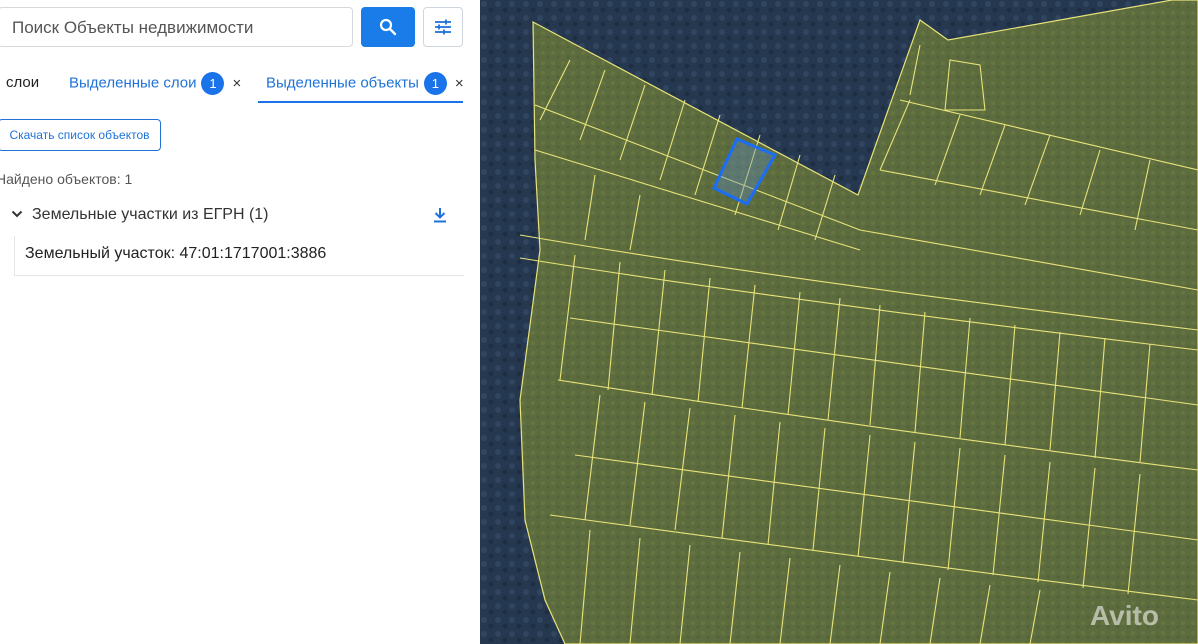 This screenshot has width=1198, height=644. I want to click on search-button, so click(388, 27).